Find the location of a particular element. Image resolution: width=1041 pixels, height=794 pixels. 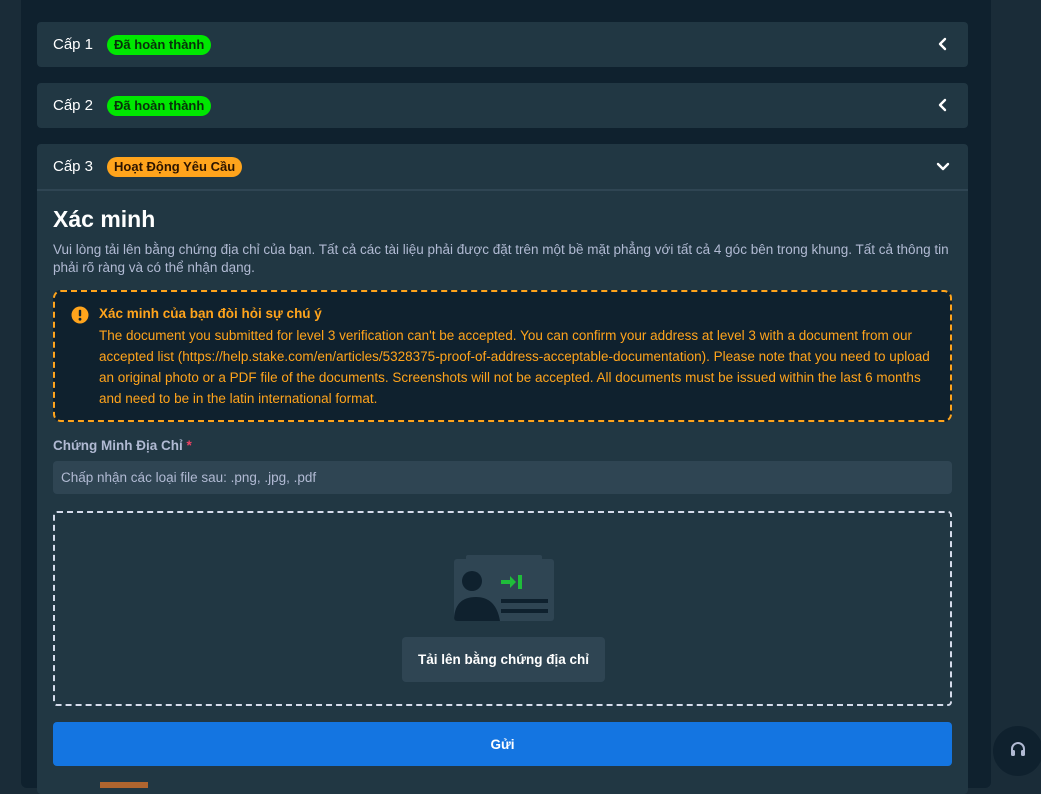

page-title: Xác minh is located at coordinates (104, 219).